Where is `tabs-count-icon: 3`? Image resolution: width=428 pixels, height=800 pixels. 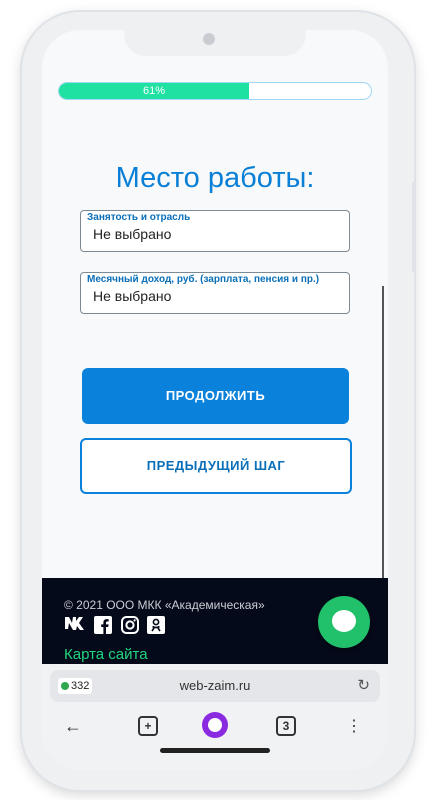
tabs-count-icon: 3 is located at coordinates (286, 726).